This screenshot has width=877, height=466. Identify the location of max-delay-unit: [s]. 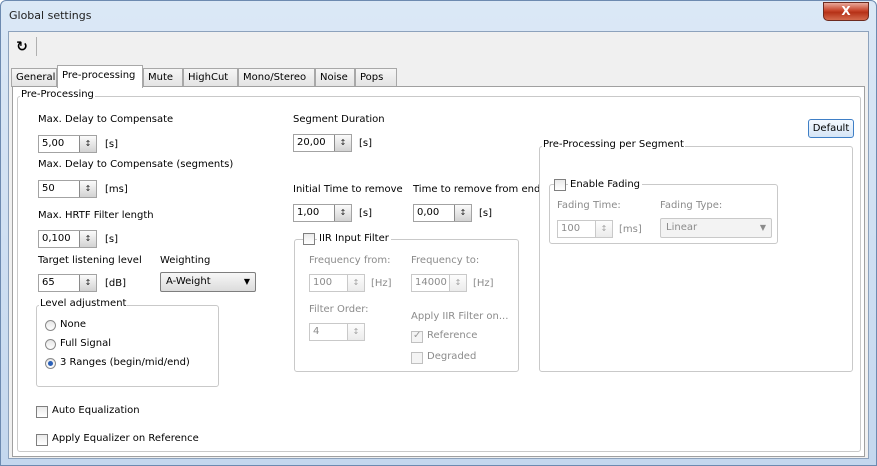
(112, 144).